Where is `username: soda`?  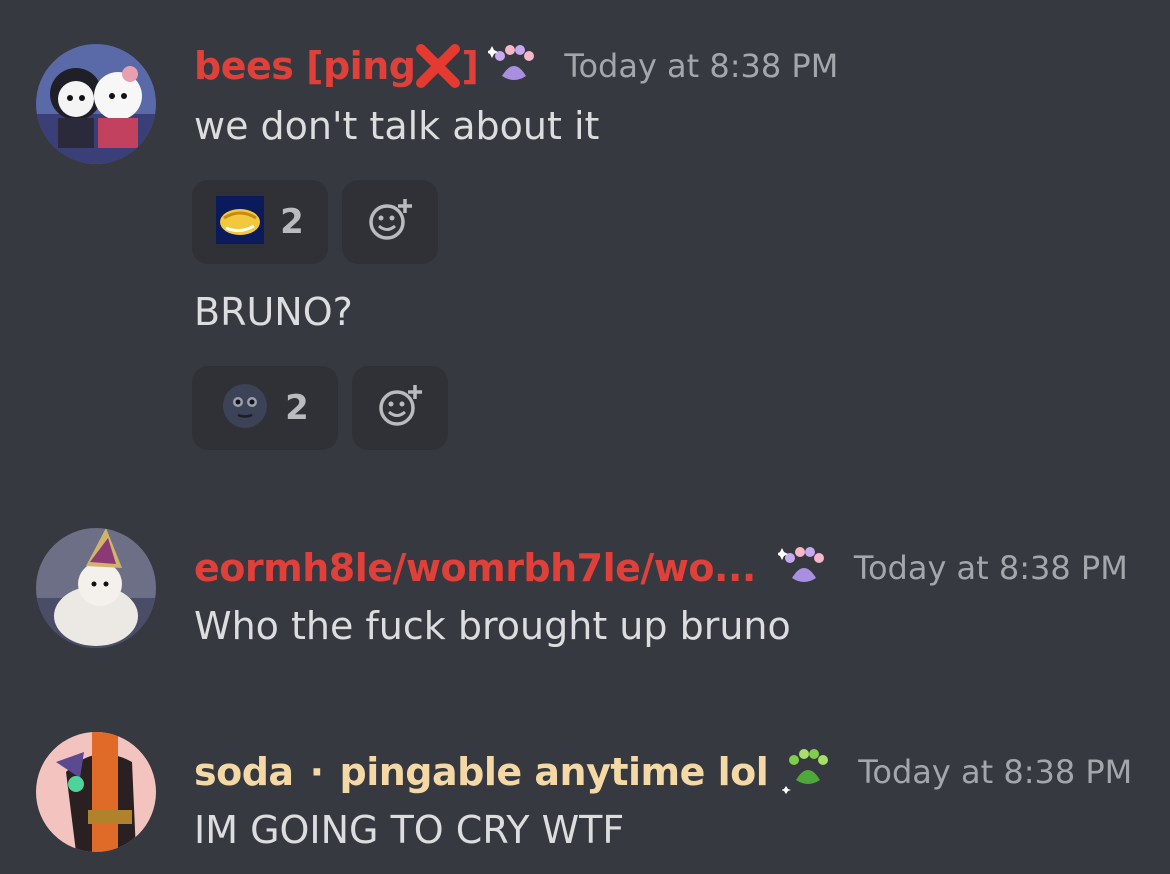
username: soda is located at coordinates (244, 772).